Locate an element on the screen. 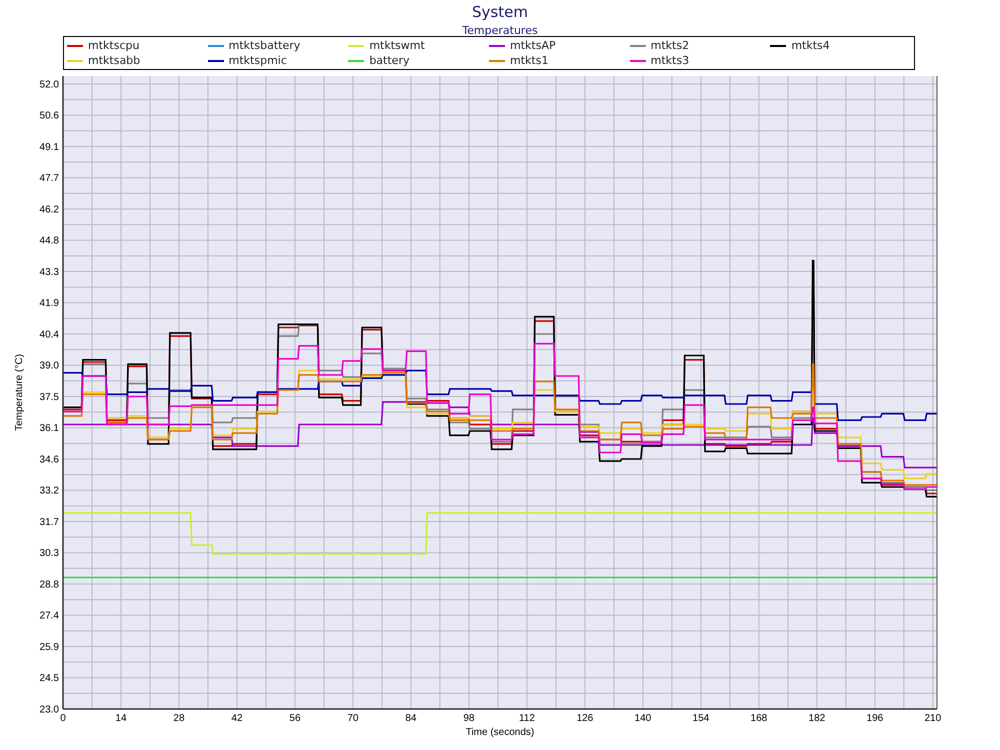 The height and width of the screenshot is (750, 1000). axis-tick-label: 210 is located at coordinates (933, 718).